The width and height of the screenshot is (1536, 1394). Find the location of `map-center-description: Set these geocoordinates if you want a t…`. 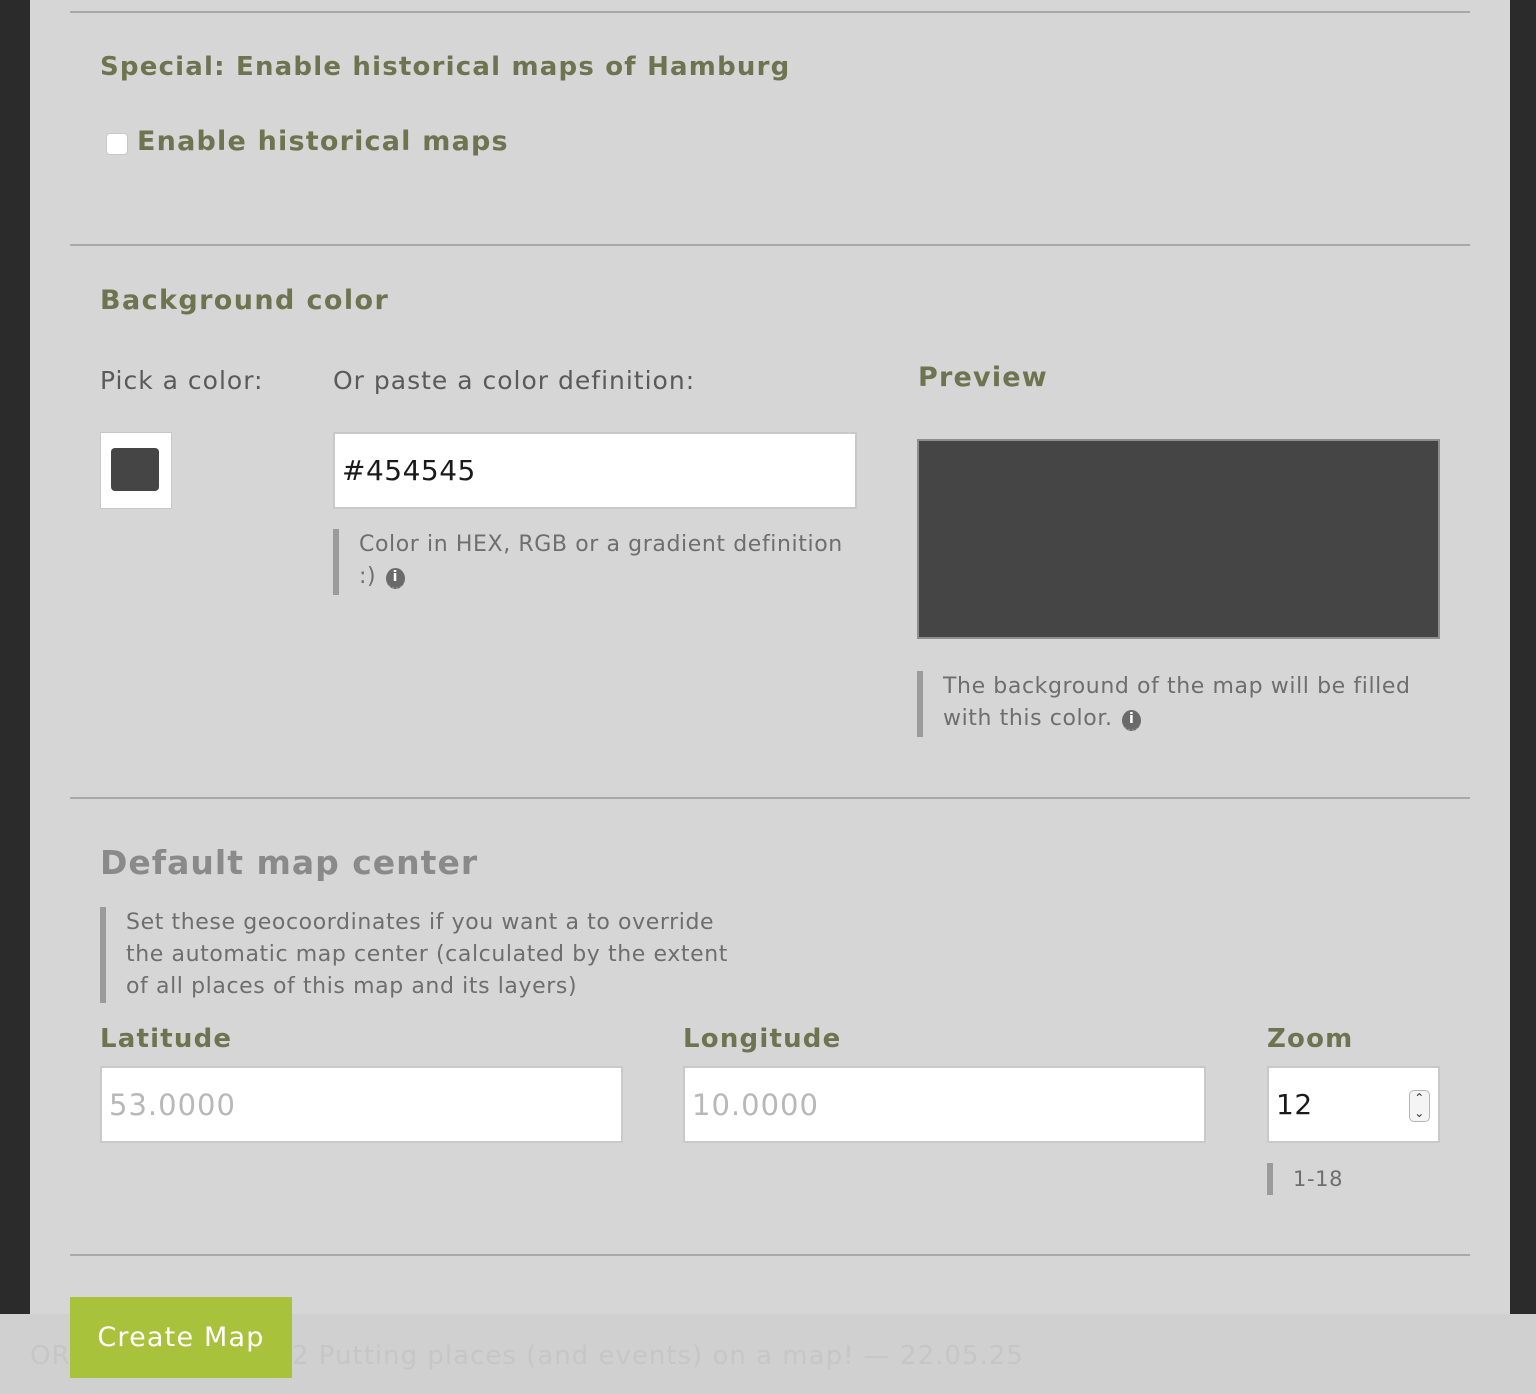

map-center-description: Set these geocoordinates if you want a t… is located at coordinates (425, 955).